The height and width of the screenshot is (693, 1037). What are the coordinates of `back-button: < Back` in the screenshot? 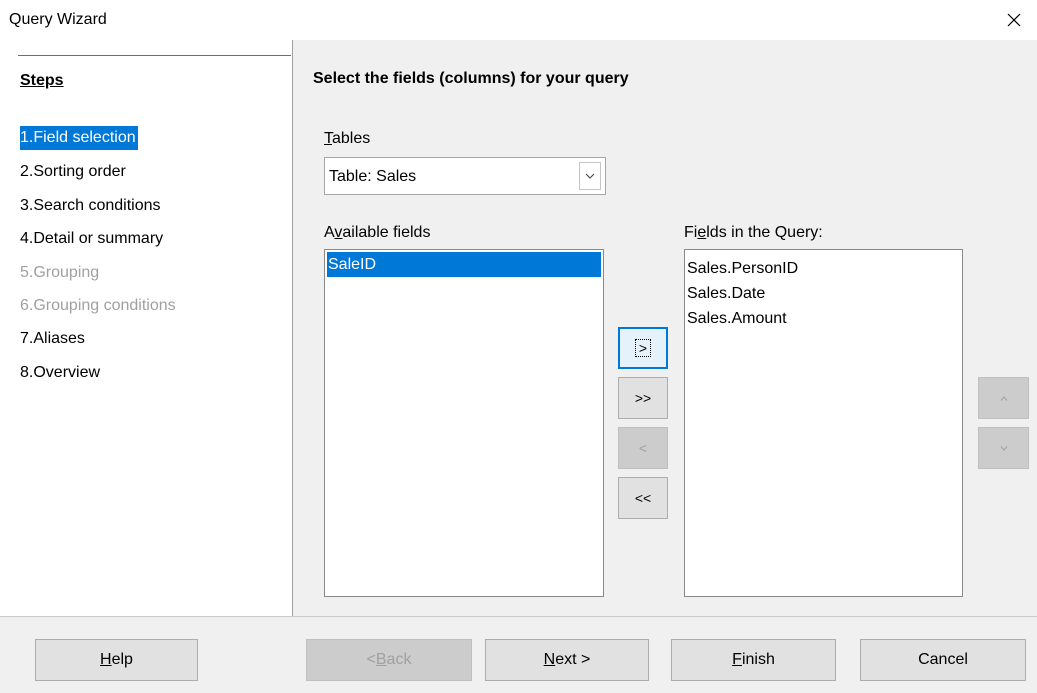 It's located at (389, 660).